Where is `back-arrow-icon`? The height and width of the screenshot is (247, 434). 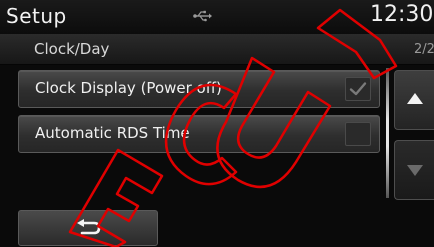
back-arrow-icon is located at coordinates (89, 227).